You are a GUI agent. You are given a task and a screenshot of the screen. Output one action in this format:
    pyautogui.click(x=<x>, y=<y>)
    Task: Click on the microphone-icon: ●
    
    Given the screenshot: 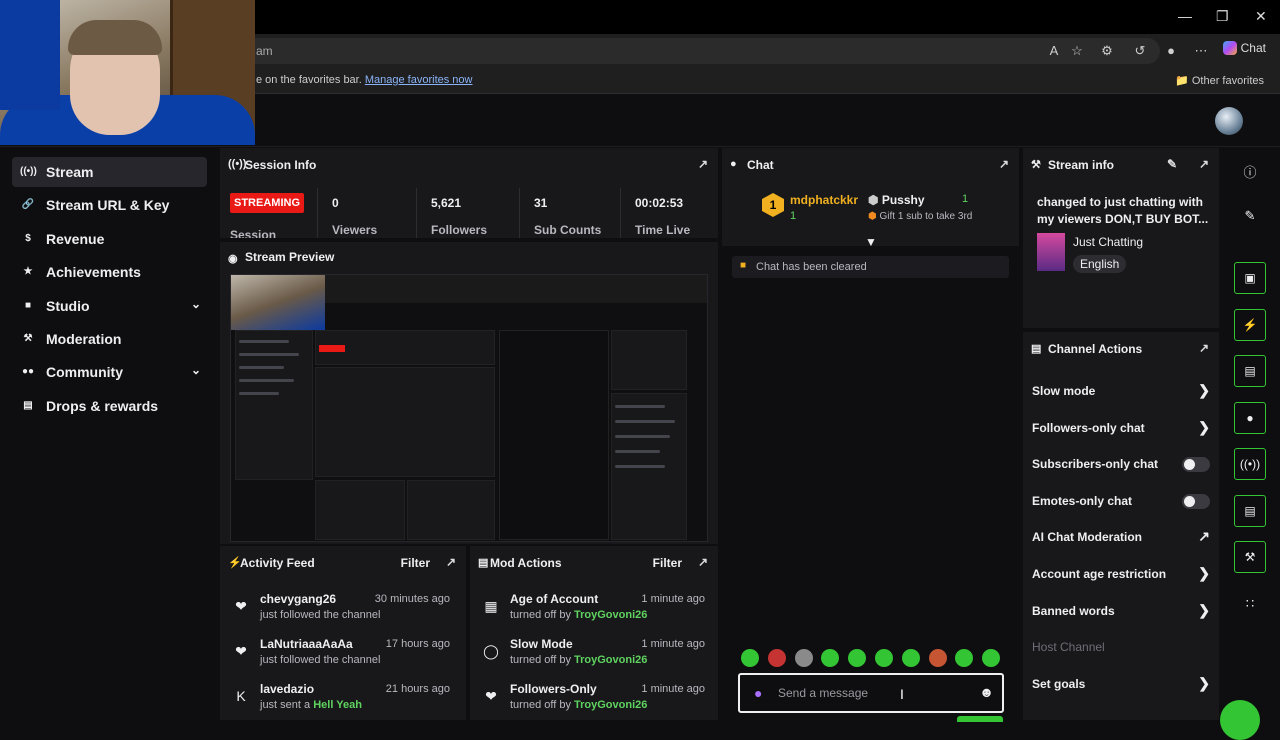 What is the action you would take?
    pyautogui.click(x=758, y=693)
    